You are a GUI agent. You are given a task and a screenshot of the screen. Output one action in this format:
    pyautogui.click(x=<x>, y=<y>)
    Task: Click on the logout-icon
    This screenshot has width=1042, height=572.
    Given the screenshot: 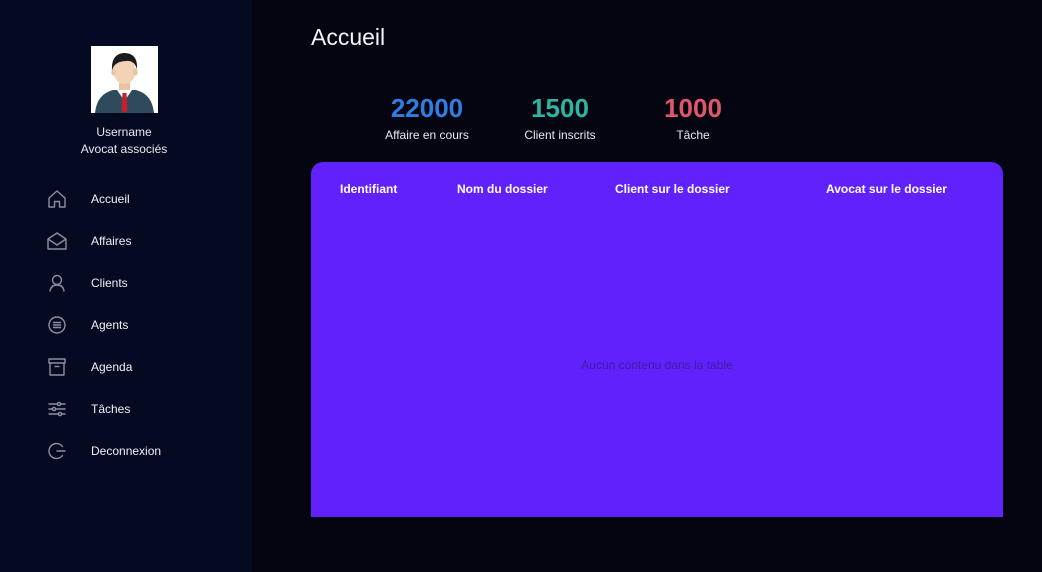 What is the action you would take?
    pyautogui.click(x=57, y=451)
    